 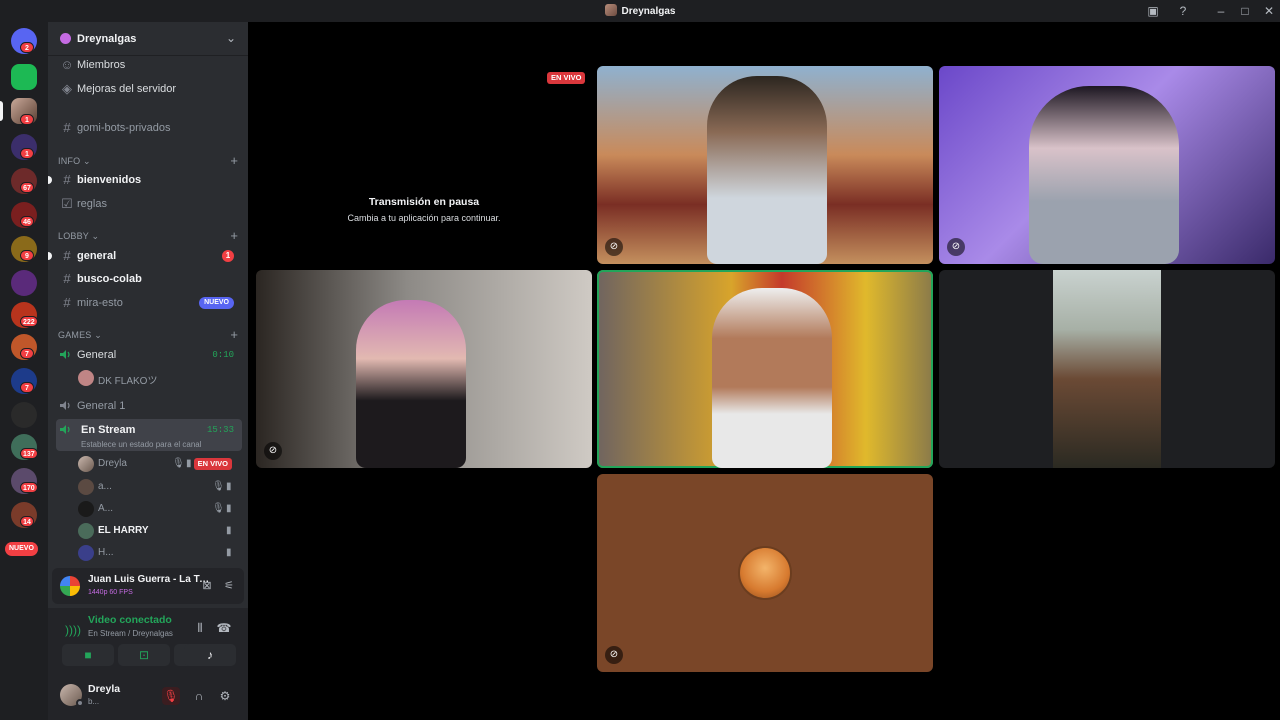 What do you see at coordinates (157, 487) in the screenshot?
I see `voice-user: a... 🎙 ▮` at bounding box center [157, 487].